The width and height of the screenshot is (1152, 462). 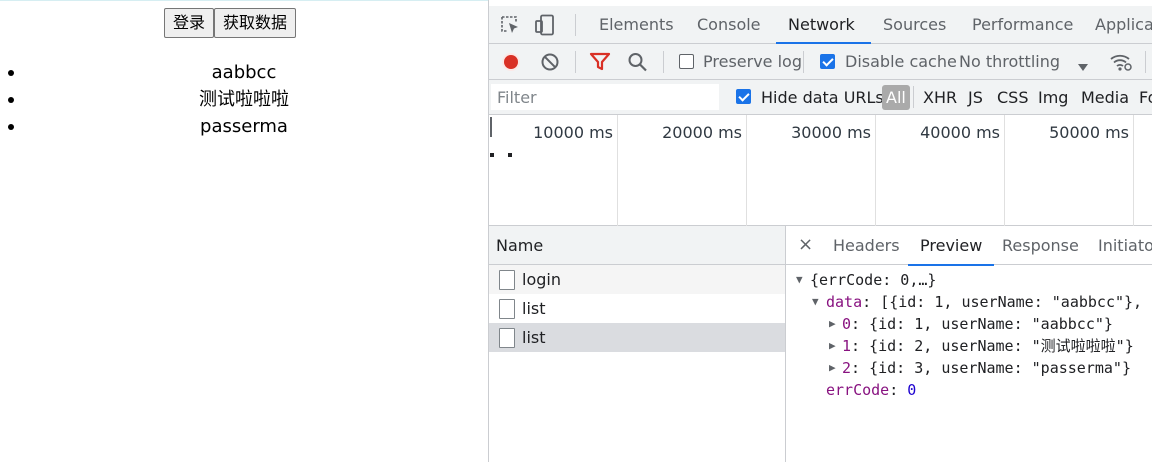 What do you see at coordinates (1001, 346) in the screenshot?
I see `json-item-value: {id: 2, userName: "测试啦啦啦"}` at bounding box center [1001, 346].